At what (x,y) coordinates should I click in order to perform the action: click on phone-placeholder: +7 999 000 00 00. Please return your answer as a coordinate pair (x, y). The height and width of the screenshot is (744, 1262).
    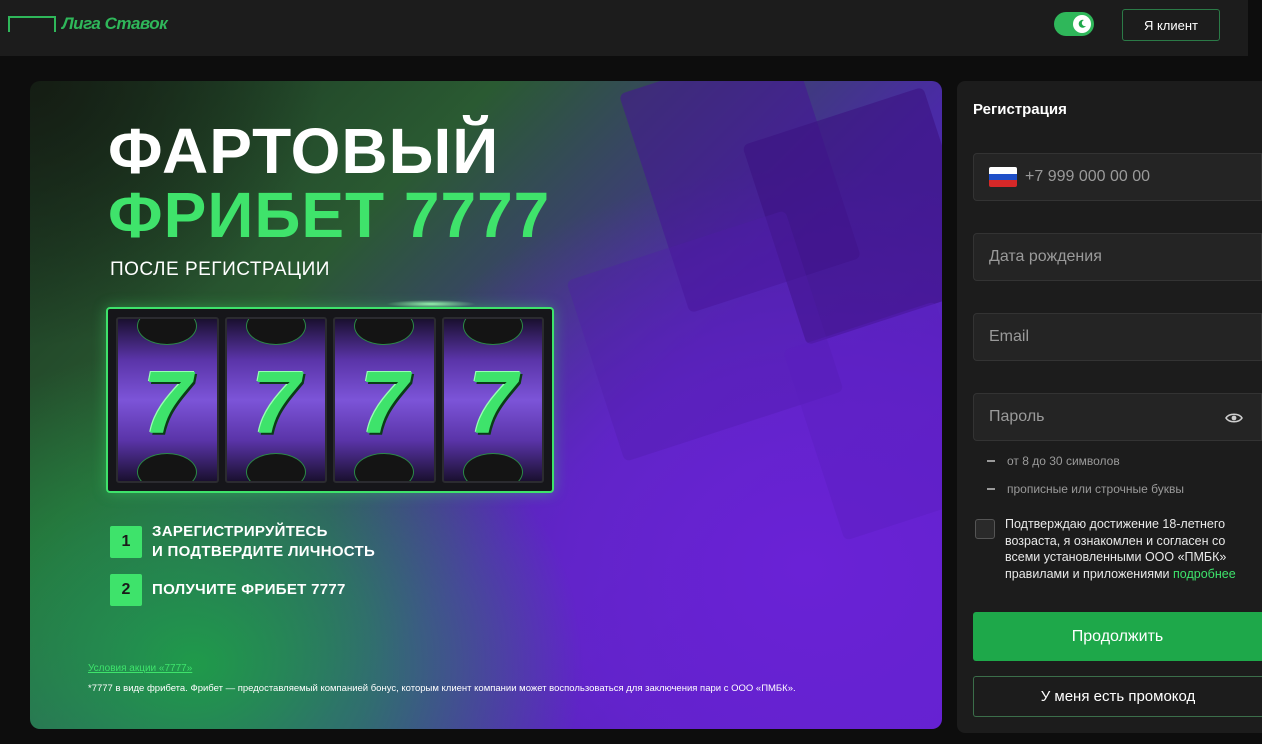
    Looking at the image, I should click on (1088, 176).